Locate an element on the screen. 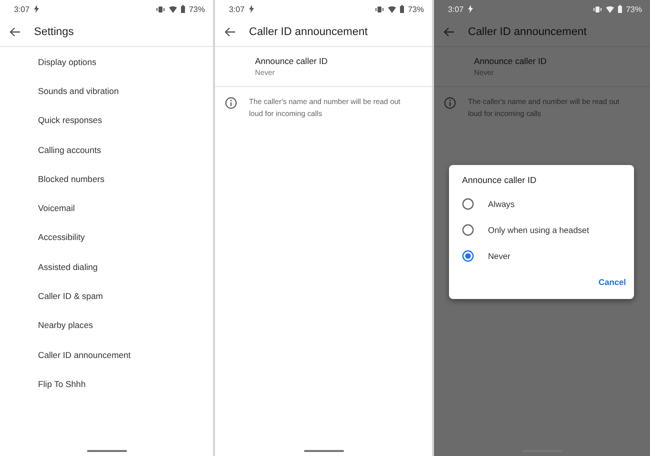  cancel-button: Cancel is located at coordinates (612, 282).